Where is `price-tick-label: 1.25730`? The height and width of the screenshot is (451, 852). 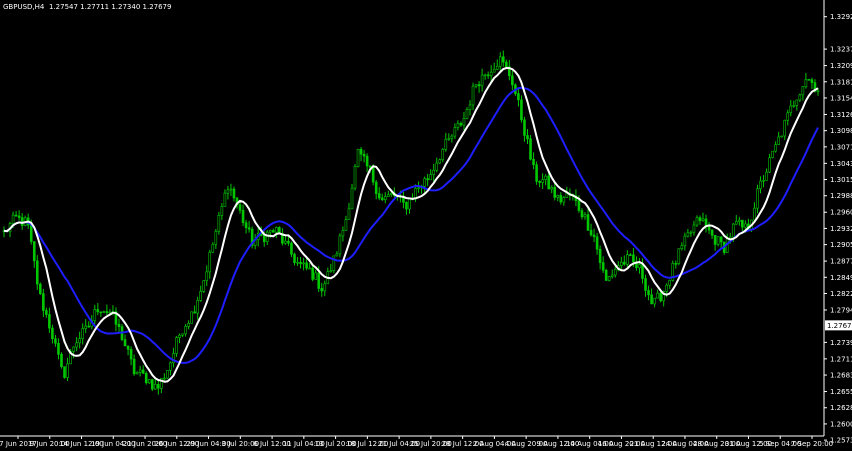 price-tick-label: 1.25730 is located at coordinates (841, 441).